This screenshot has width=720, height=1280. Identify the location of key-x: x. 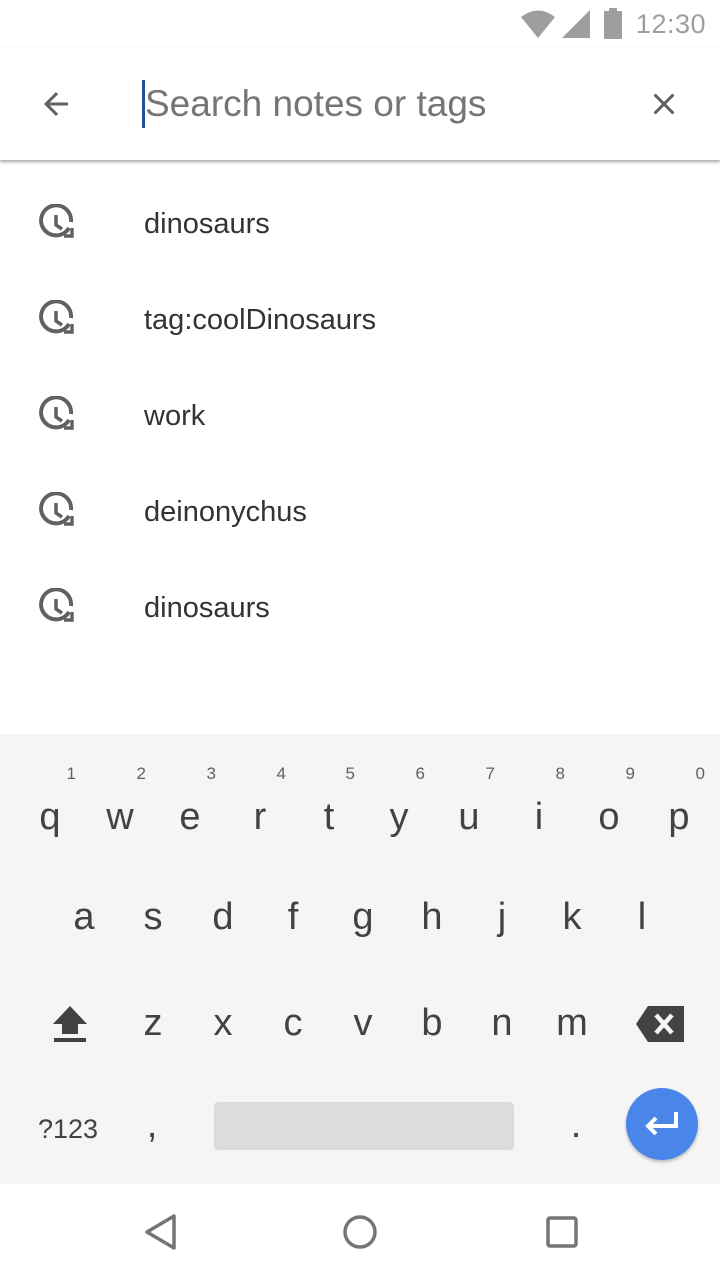
(223, 1023).